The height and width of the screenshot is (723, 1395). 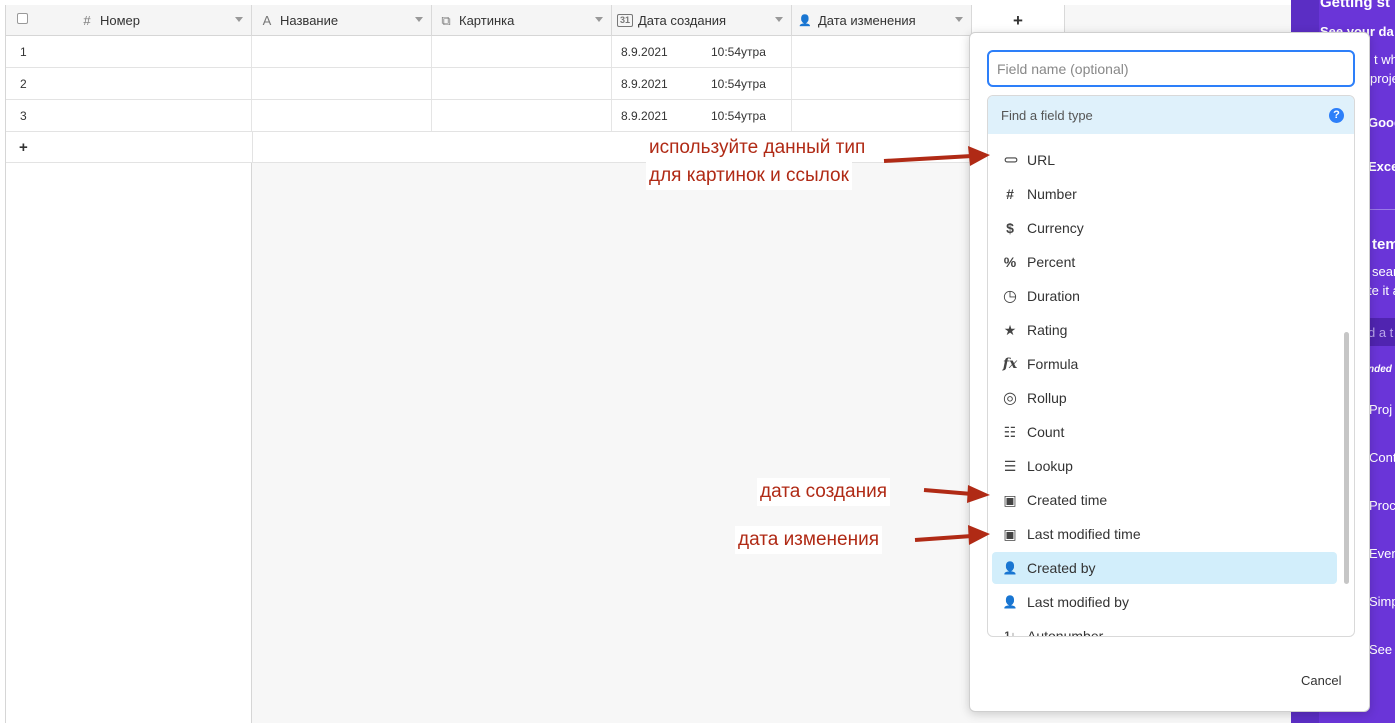 What do you see at coordinates (948, 492) in the screenshot?
I see `arrow-created` at bounding box center [948, 492].